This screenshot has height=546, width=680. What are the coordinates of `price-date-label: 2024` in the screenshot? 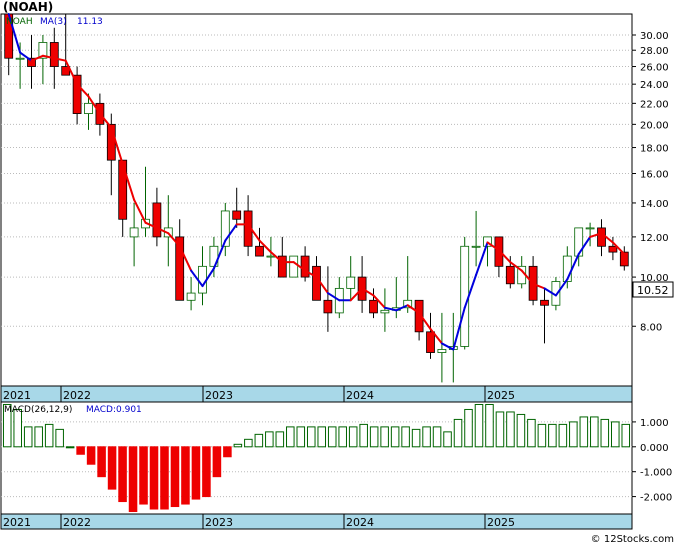 It's located at (360, 395).